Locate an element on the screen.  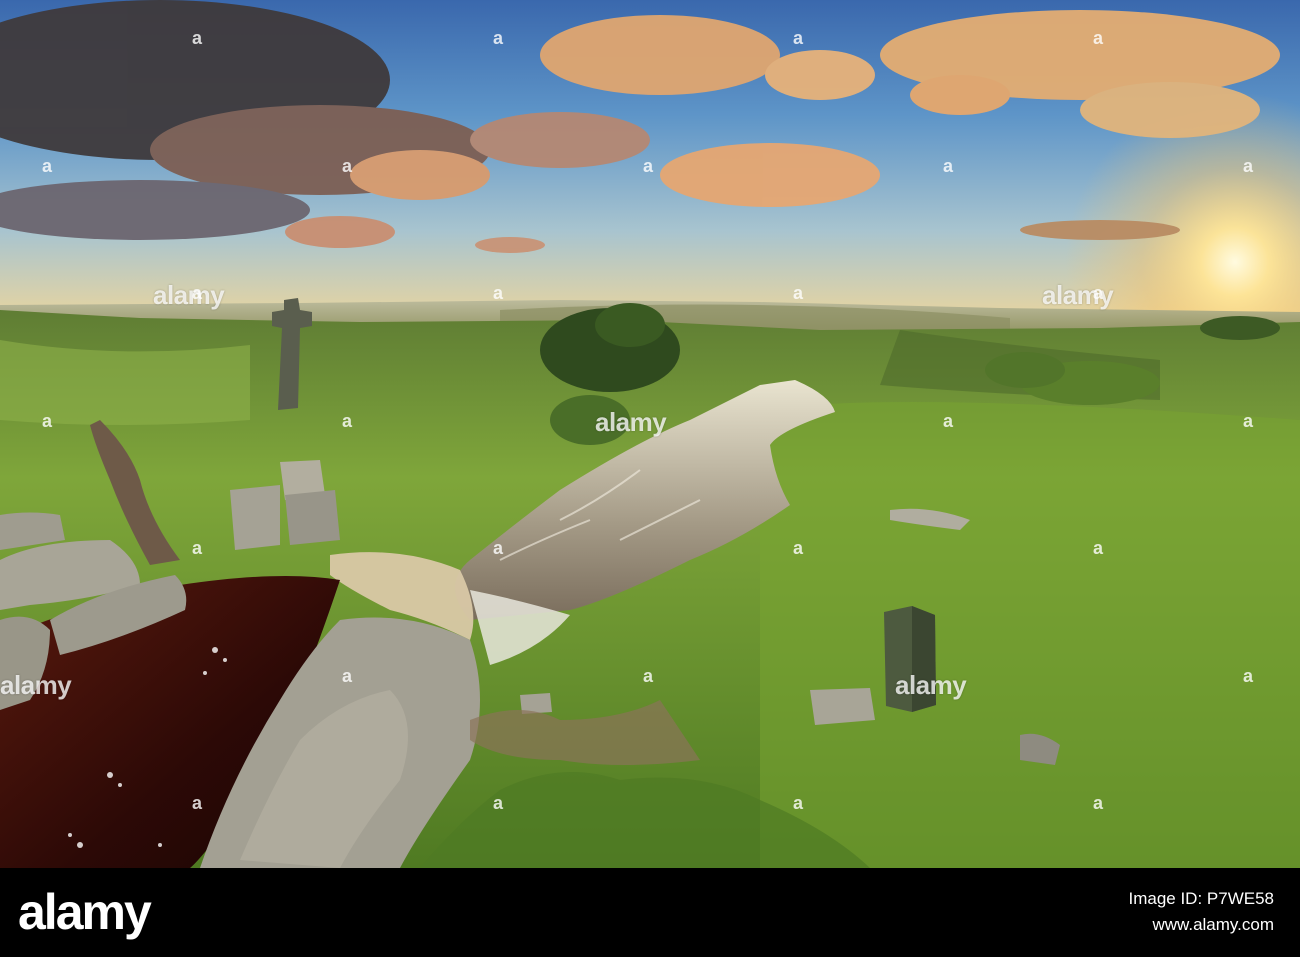
watermark-5: alamy is located at coordinates (931, 685).